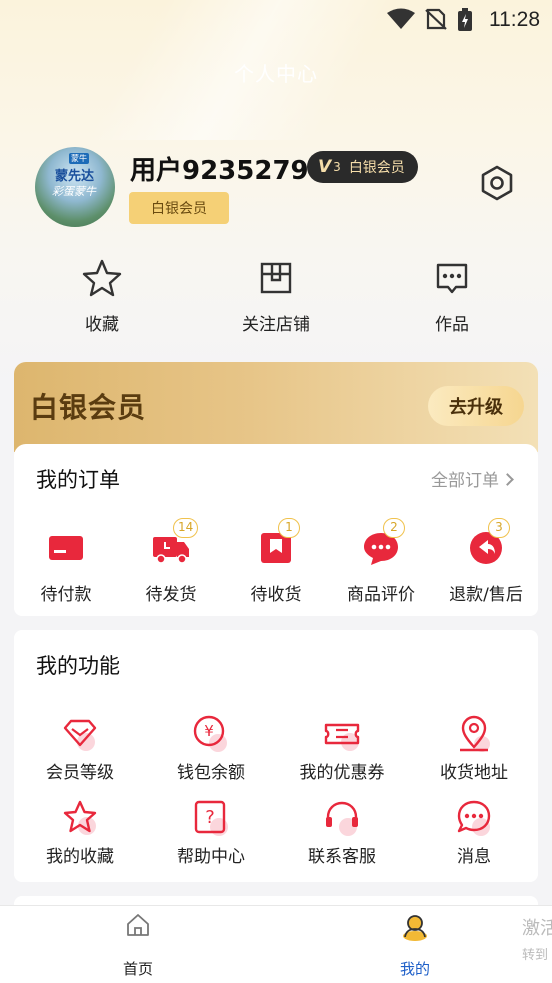 Image resolution: width=552 pixels, height=983 pixels. Describe the element at coordinates (474, 773) in the screenshot. I see `func-address-label: 收货地址` at that location.